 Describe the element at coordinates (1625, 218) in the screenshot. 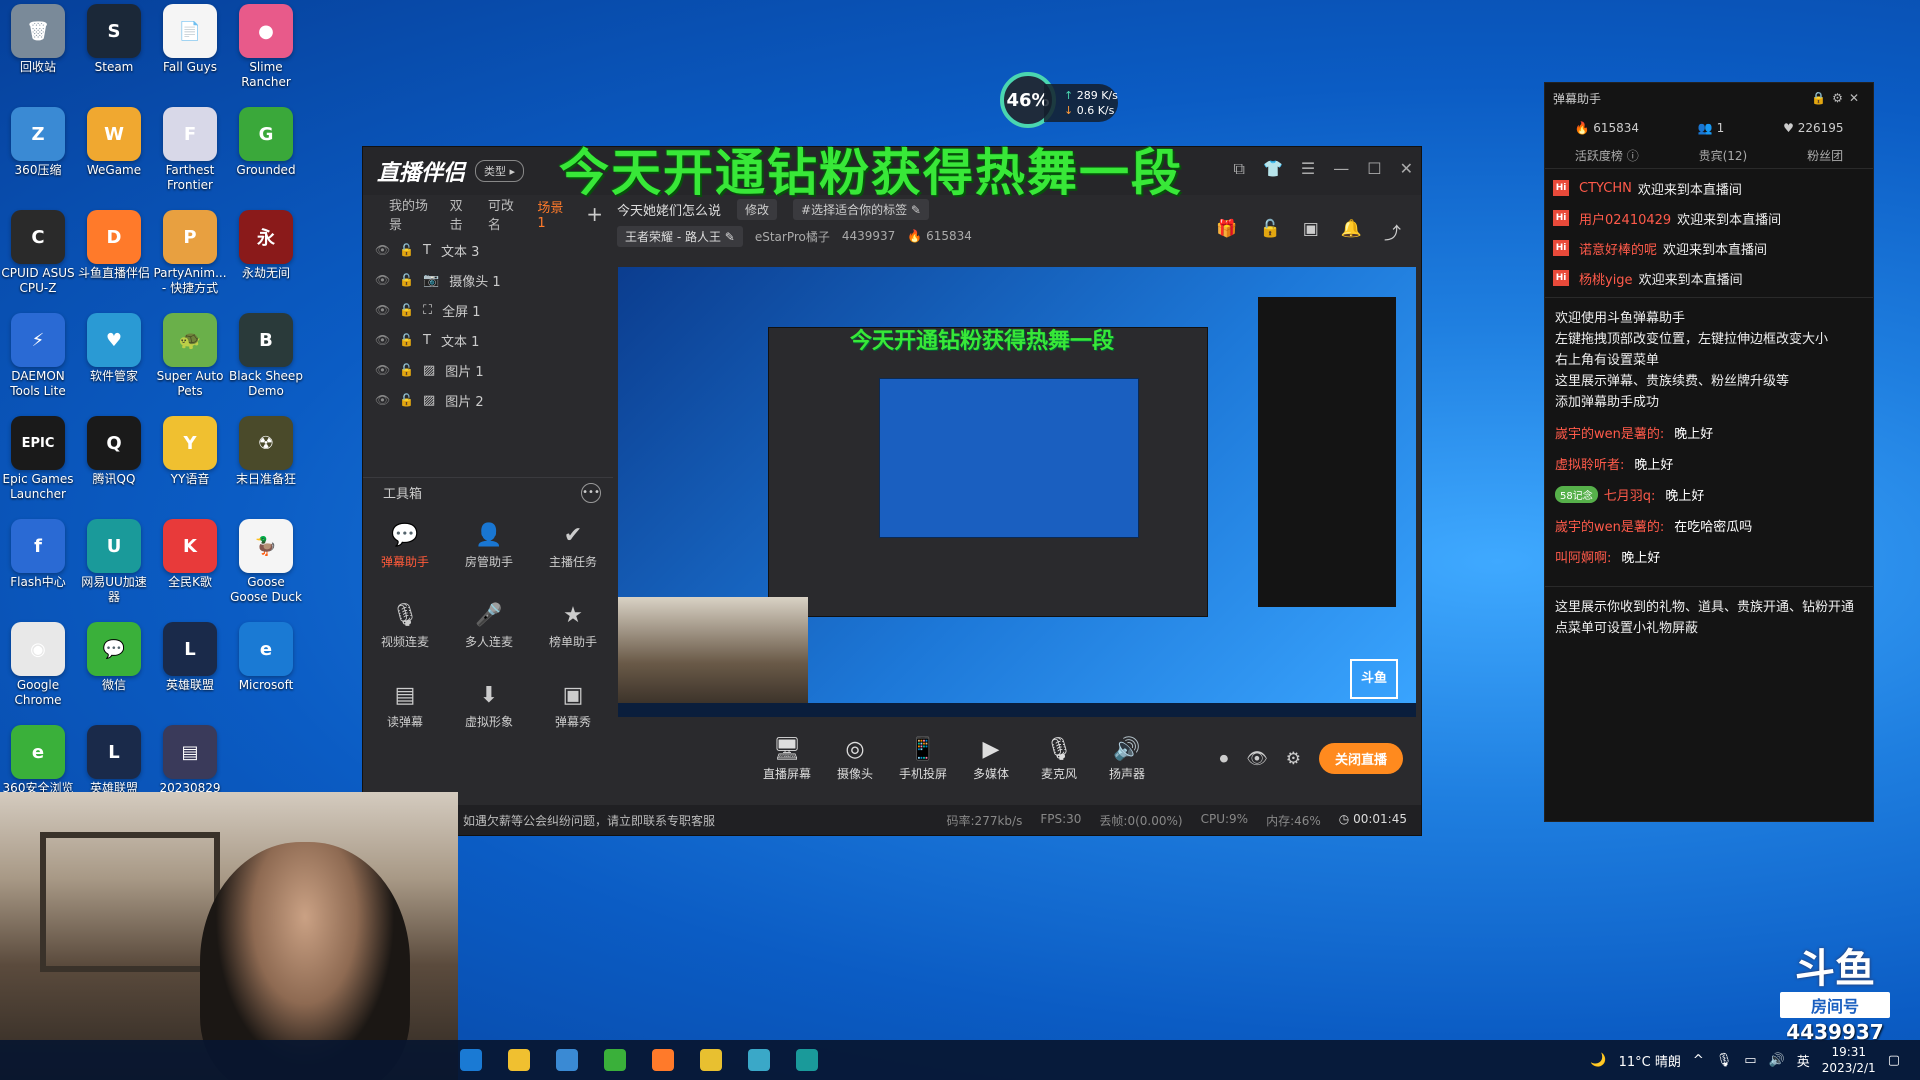

I see `user-name: 用户02410429` at that location.